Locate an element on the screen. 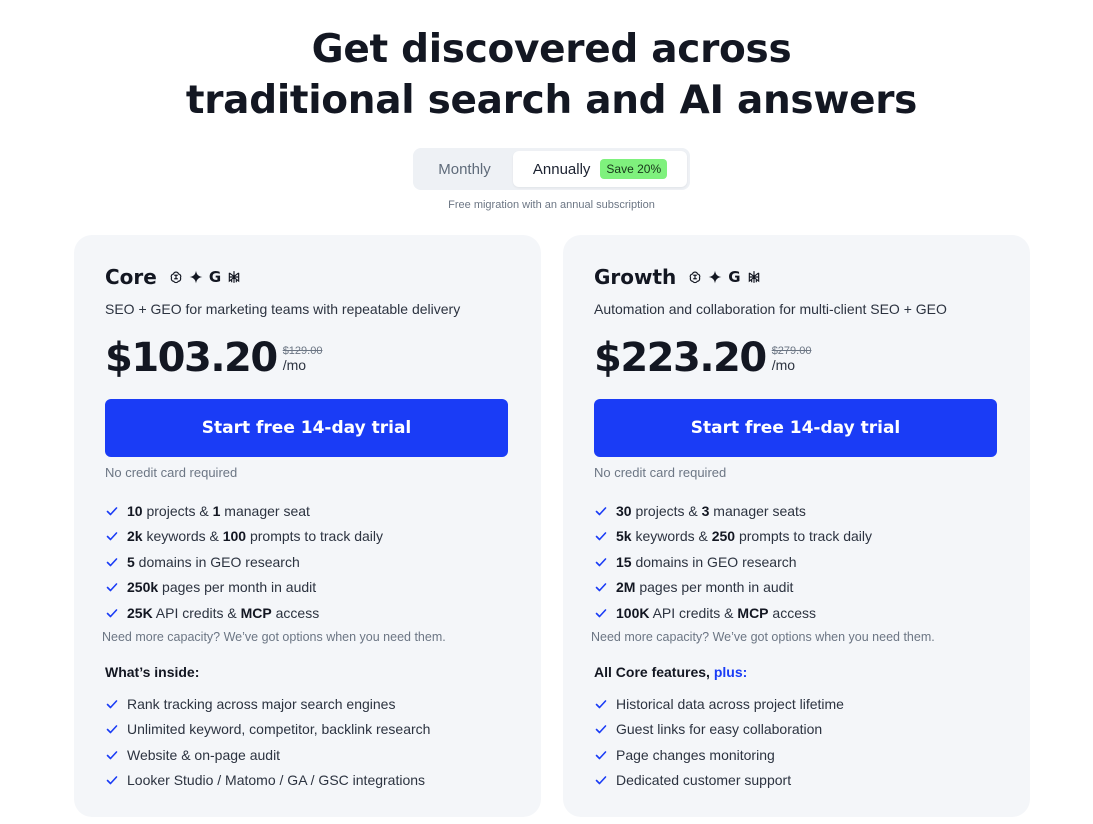 This screenshot has width=1093, height=824. features-title: All Core features, plus: is located at coordinates (670, 672).